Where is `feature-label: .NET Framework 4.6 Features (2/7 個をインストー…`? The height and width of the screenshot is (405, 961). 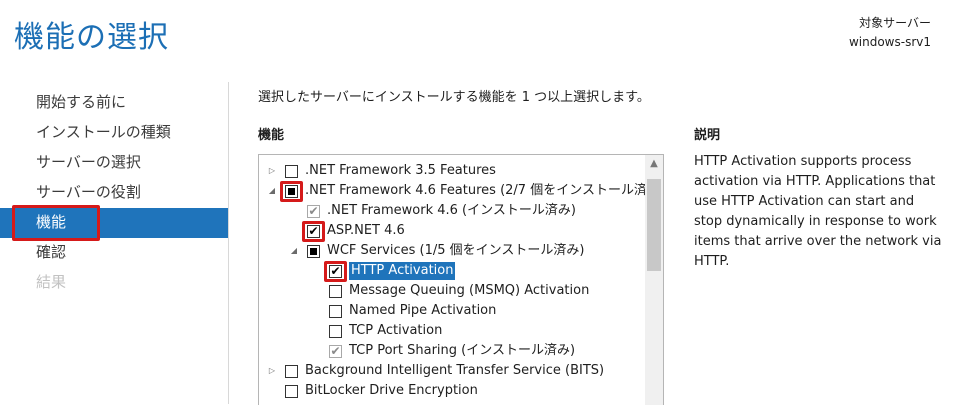
feature-label: .NET Framework 4.6 Features (2/7 個をインストー… is located at coordinates (476, 190).